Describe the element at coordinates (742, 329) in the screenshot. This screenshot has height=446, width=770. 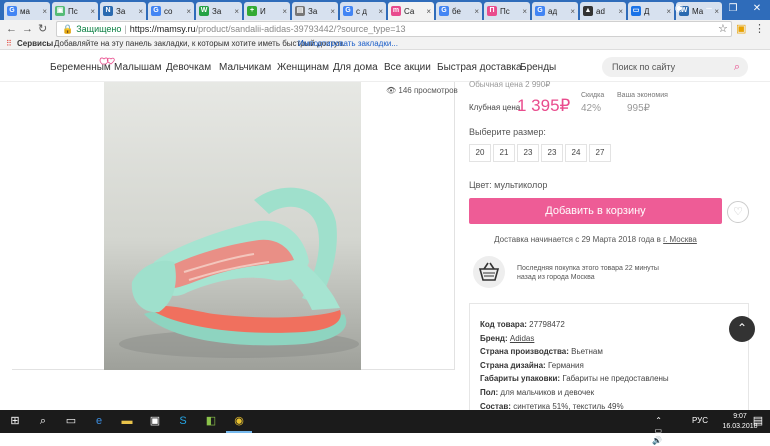
I see `scroll-to-top-button: ⌃` at that location.